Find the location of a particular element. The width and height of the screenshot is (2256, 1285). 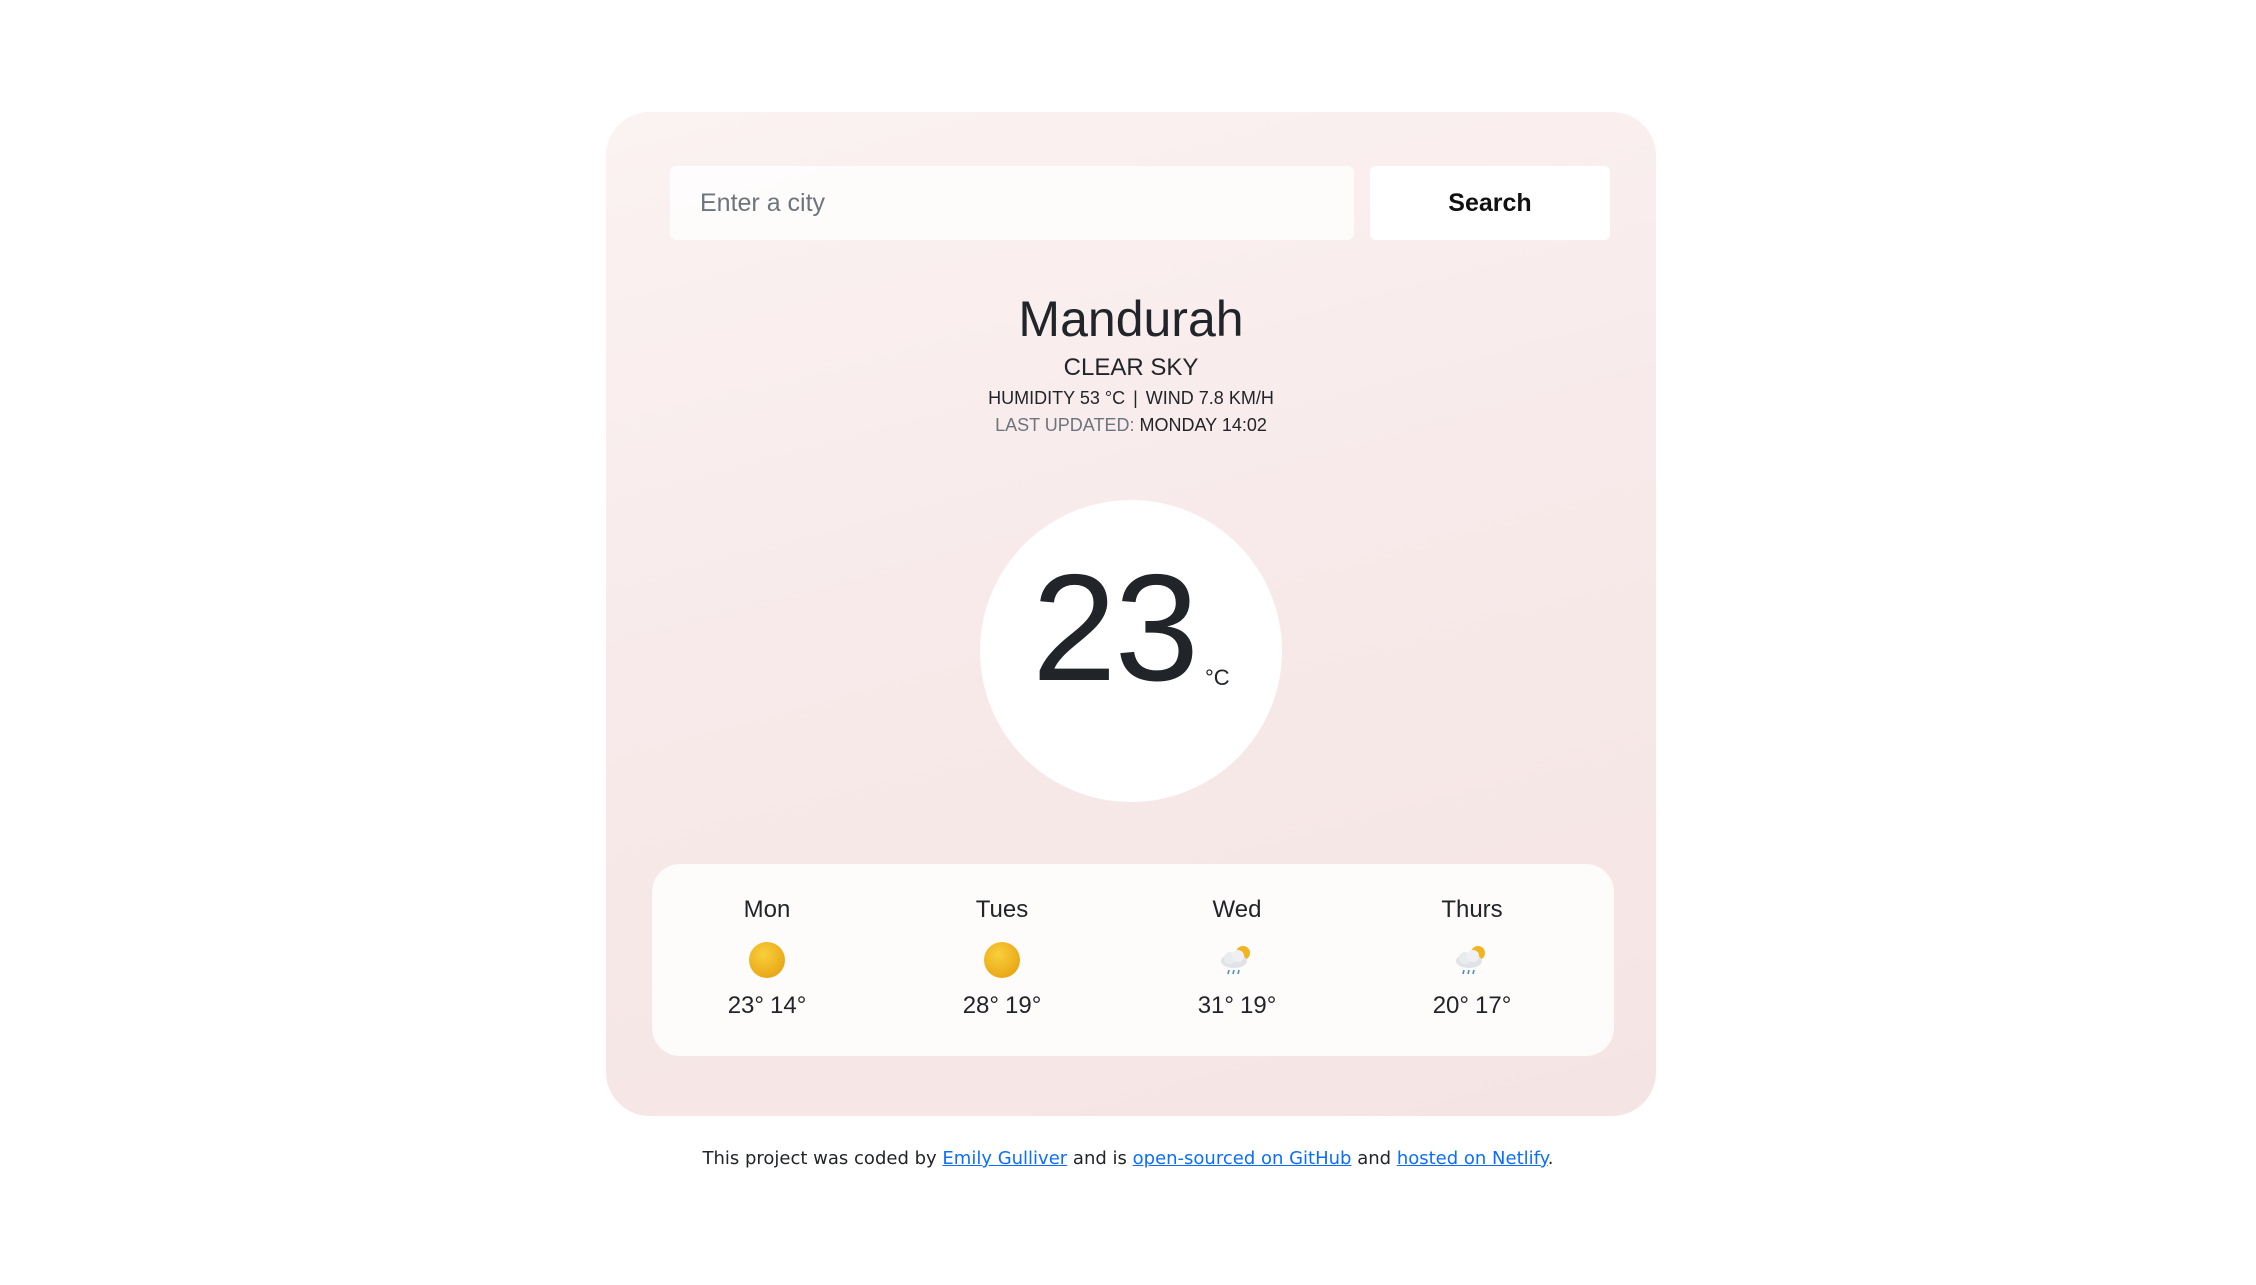

city-search-input is located at coordinates (1012, 203).